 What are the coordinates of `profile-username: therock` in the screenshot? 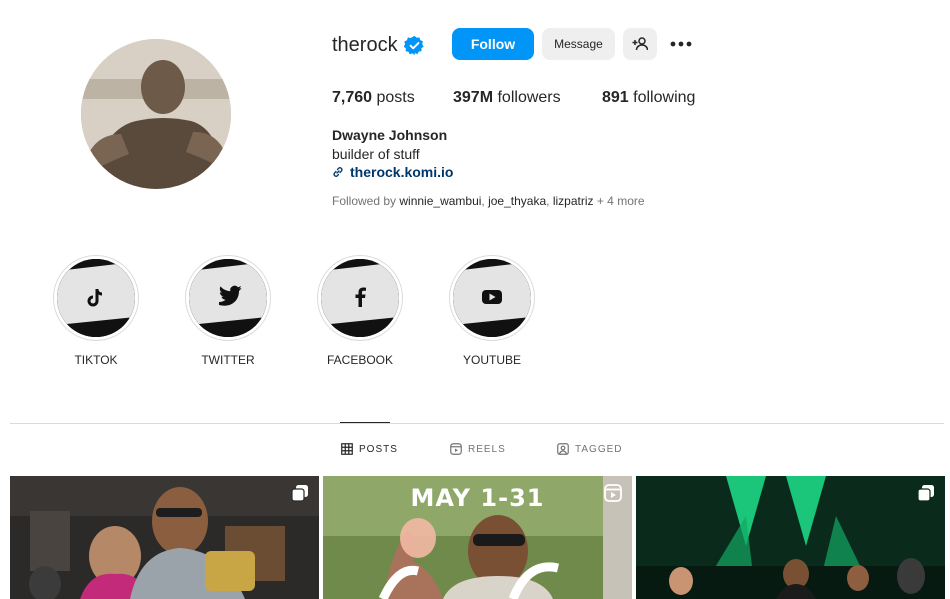 It's located at (365, 45).